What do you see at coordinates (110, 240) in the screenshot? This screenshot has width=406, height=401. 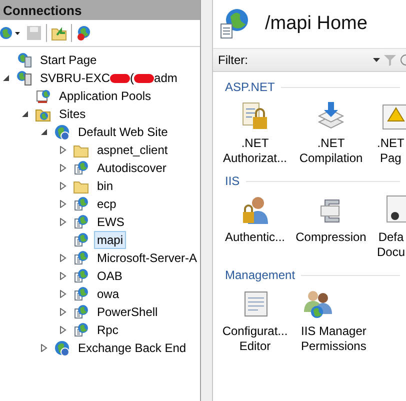 I see `tree-item: mapi` at bounding box center [110, 240].